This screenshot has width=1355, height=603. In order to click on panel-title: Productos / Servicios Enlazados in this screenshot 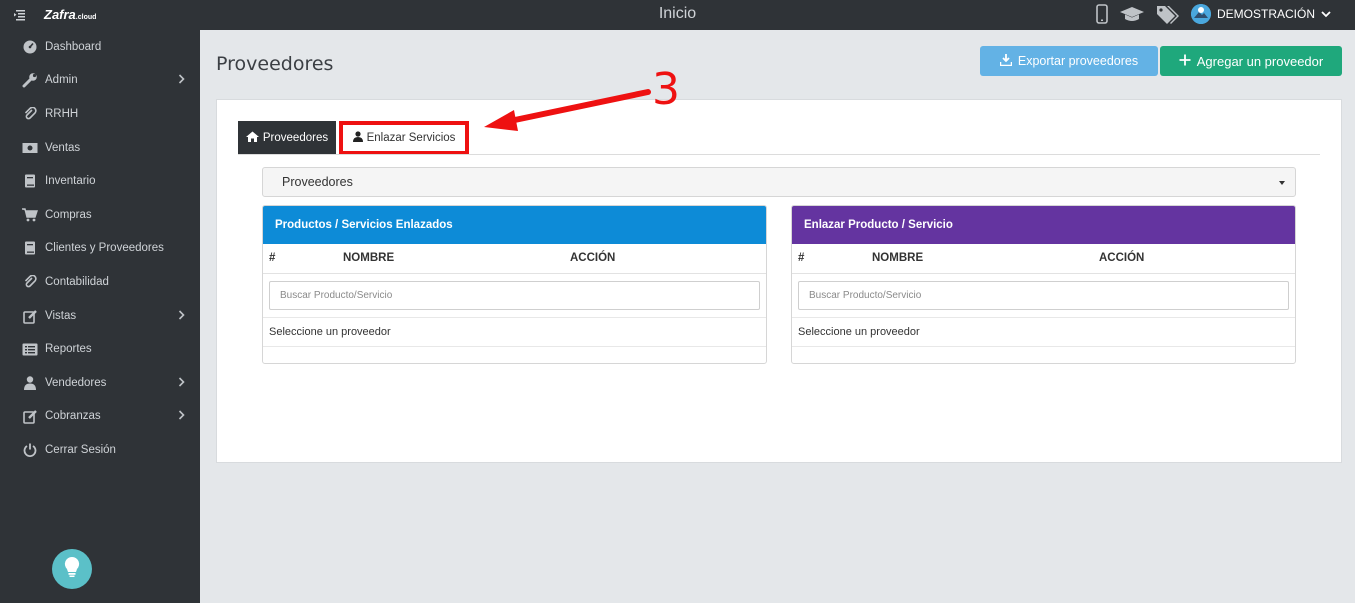, I will do `click(514, 225)`.